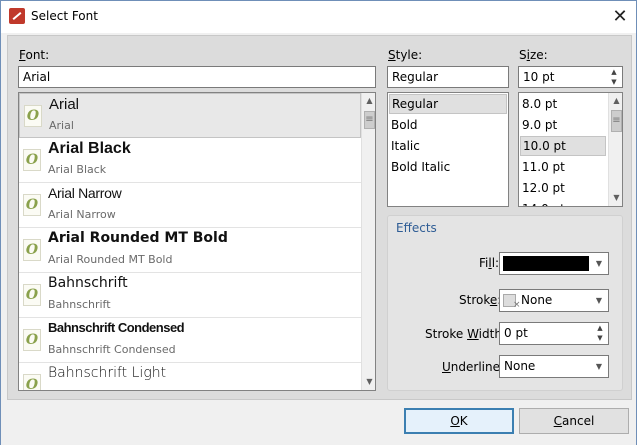  I want to click on size-label: Size:, so click(533, 55).